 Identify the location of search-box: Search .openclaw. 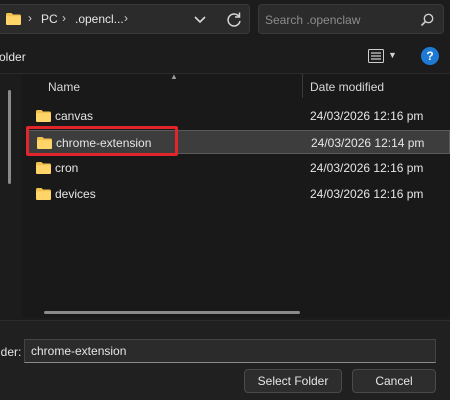
(351, 19).